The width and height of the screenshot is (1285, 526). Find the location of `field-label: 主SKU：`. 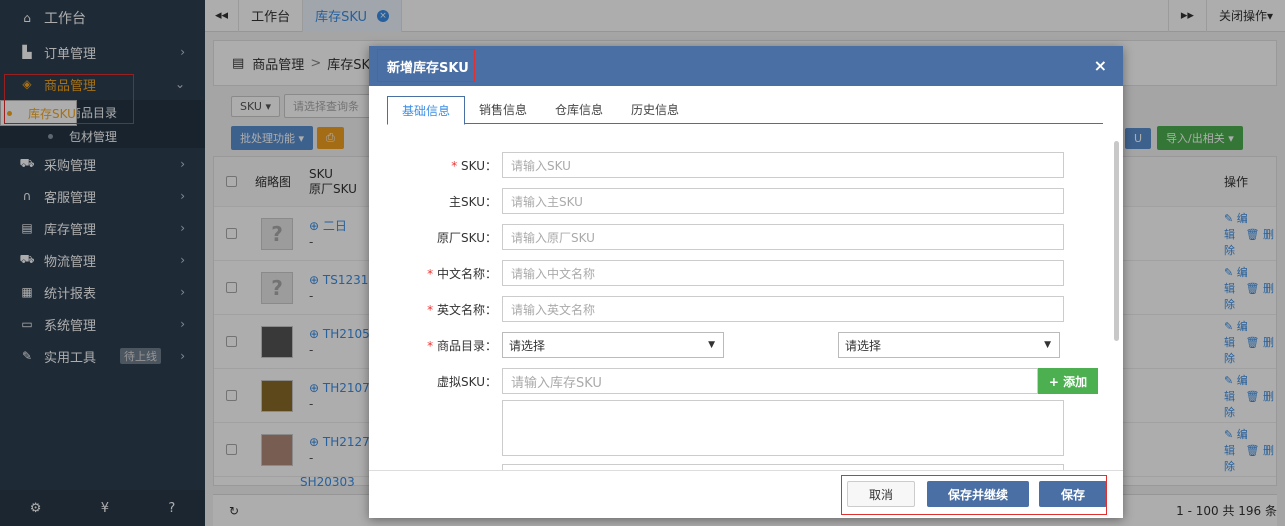

field-label: 主SKU： is located at coordinates (473, 201).